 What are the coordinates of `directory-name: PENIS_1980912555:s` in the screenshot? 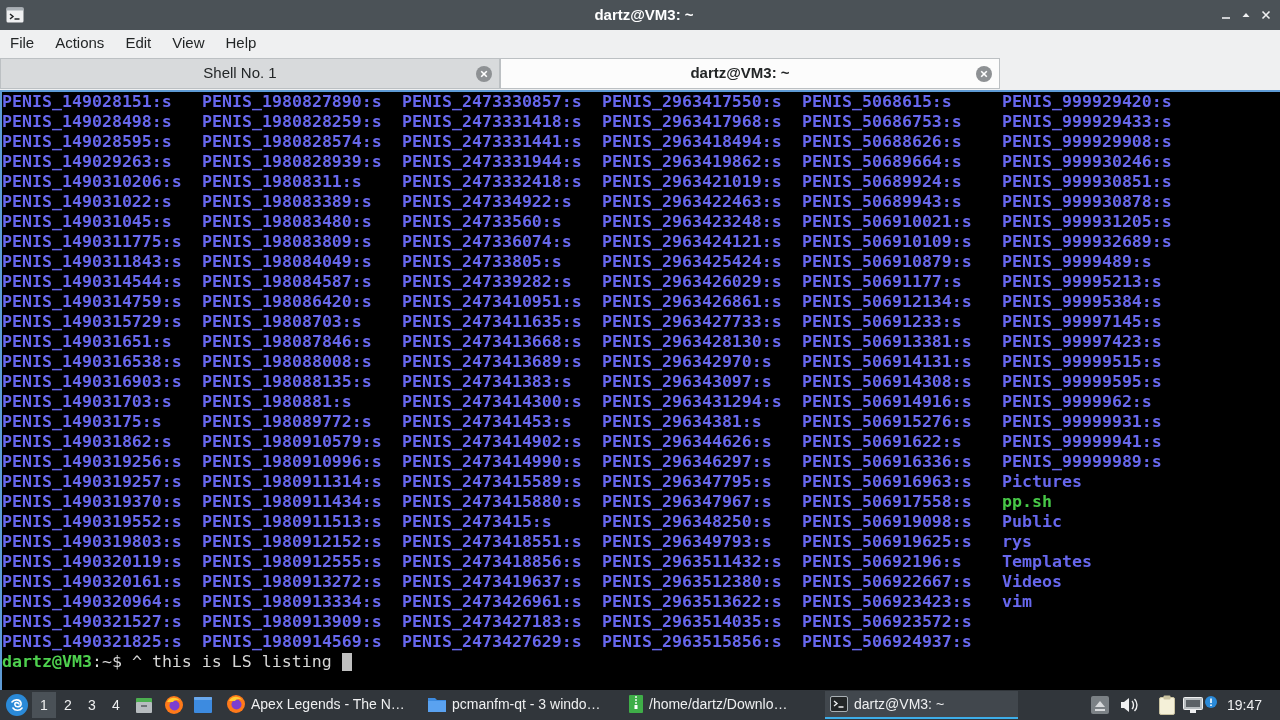 It's located at (292, 562).